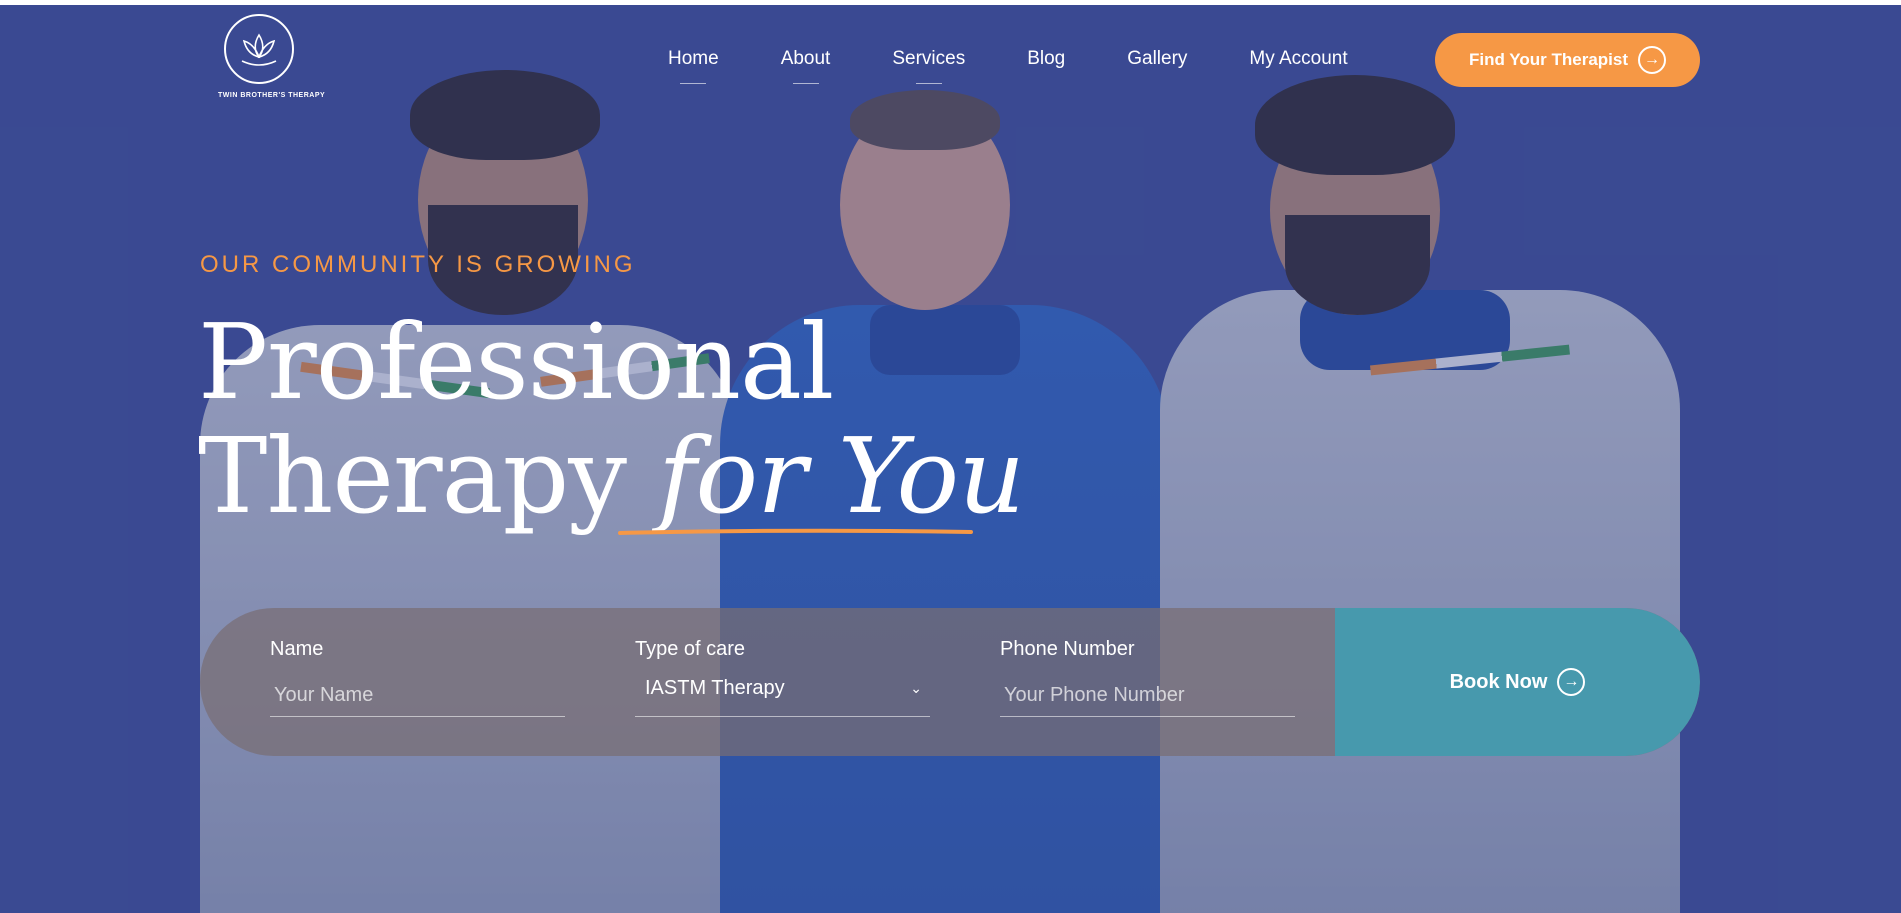  I want to click on find-therapist-button: Find Your Therapist →, so click(1567, 60).